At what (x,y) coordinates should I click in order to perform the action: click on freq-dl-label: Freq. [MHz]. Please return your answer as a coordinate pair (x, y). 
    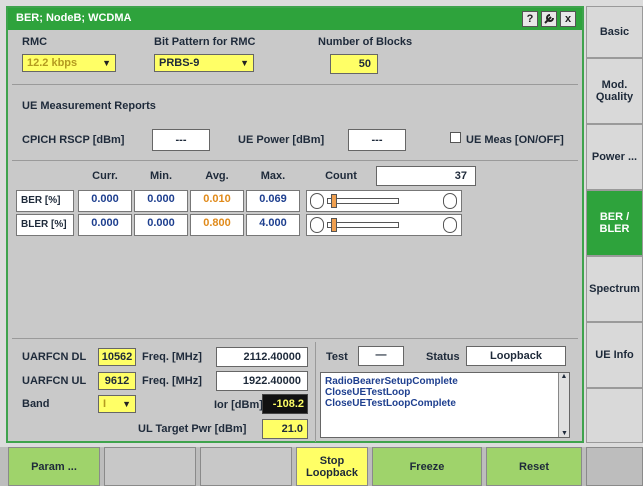
    Looking at the image, I should click on (172, 357).